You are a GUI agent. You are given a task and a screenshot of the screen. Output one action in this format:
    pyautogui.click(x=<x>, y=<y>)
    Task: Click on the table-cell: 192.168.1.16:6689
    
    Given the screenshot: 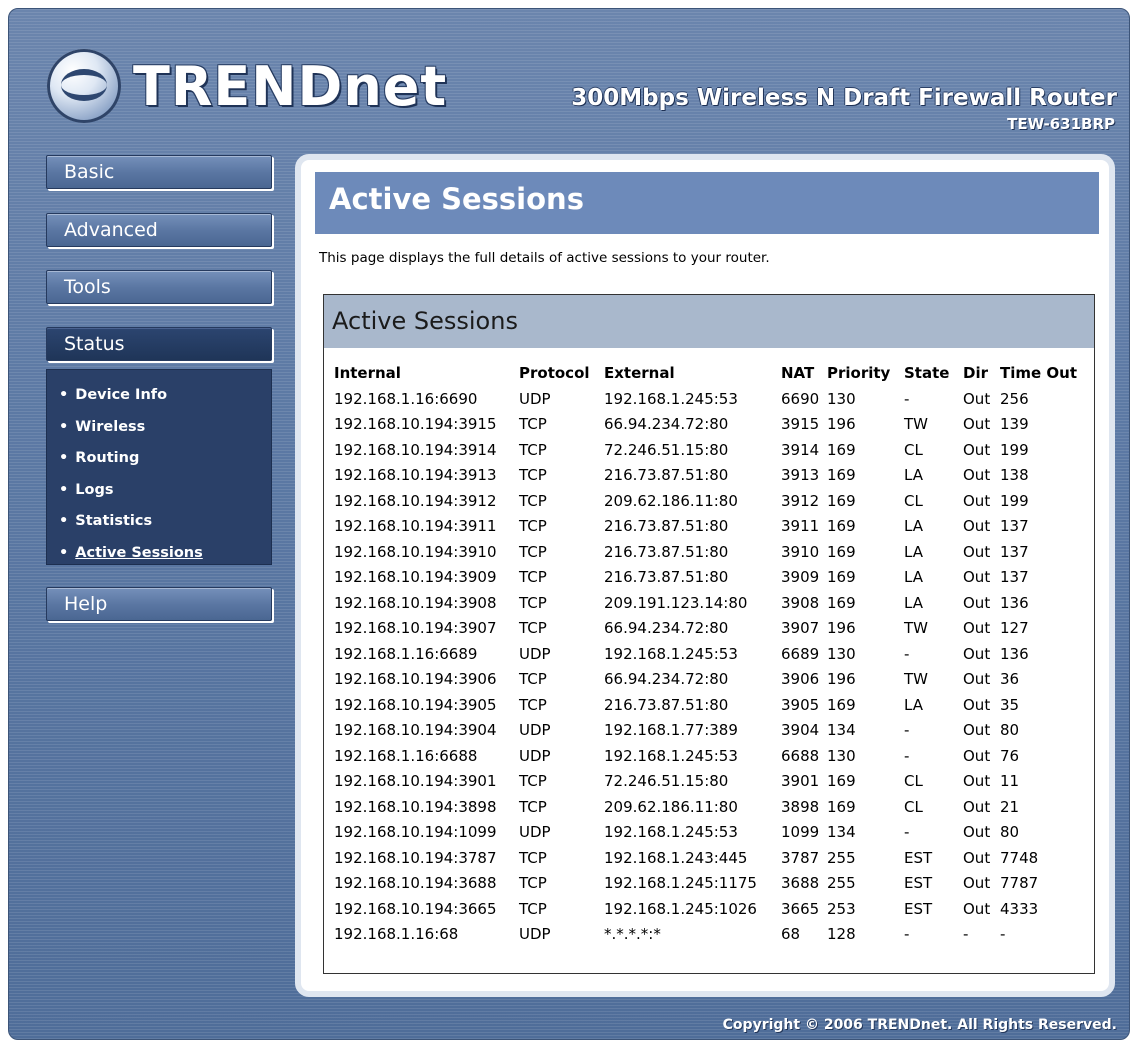 What is the action you would take?
    pyautogui.click(x=406, y=653)
    